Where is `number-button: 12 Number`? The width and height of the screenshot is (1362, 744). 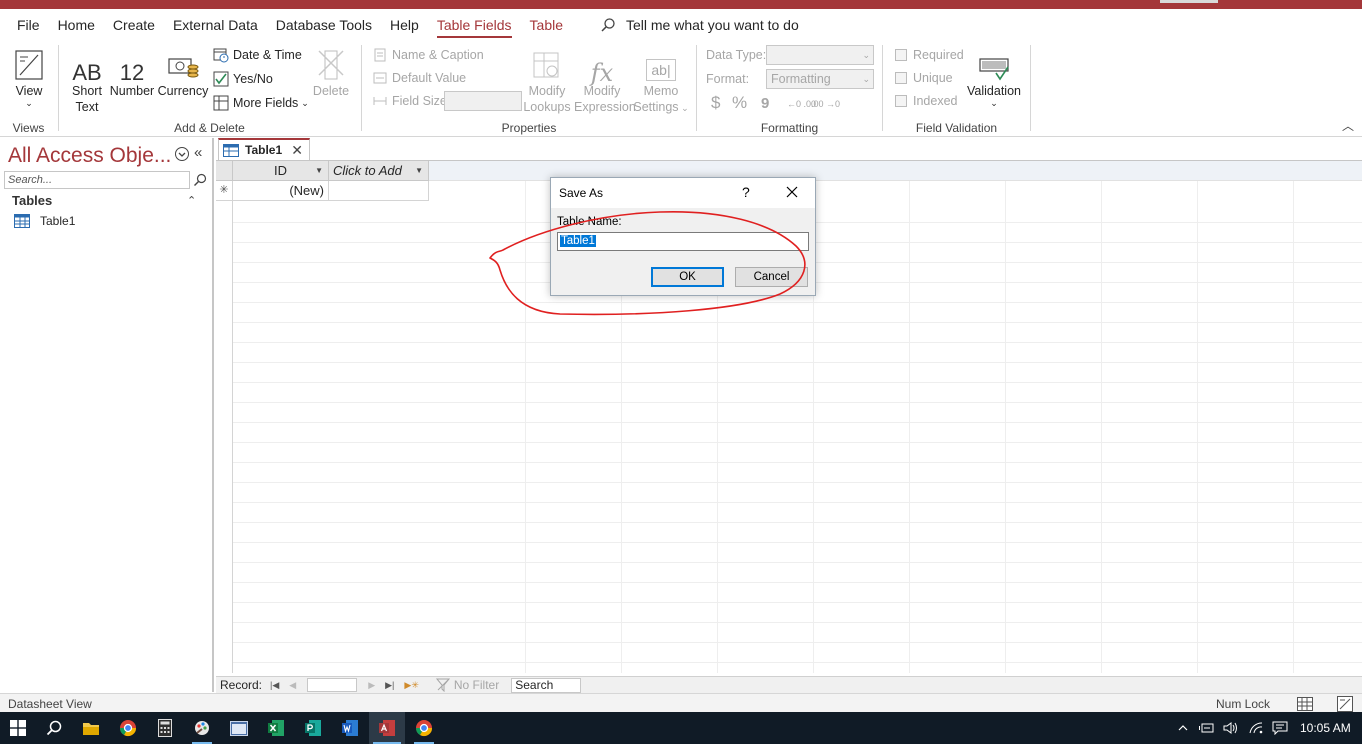
number-button: 12 Number is located at coordinates (132, 72).